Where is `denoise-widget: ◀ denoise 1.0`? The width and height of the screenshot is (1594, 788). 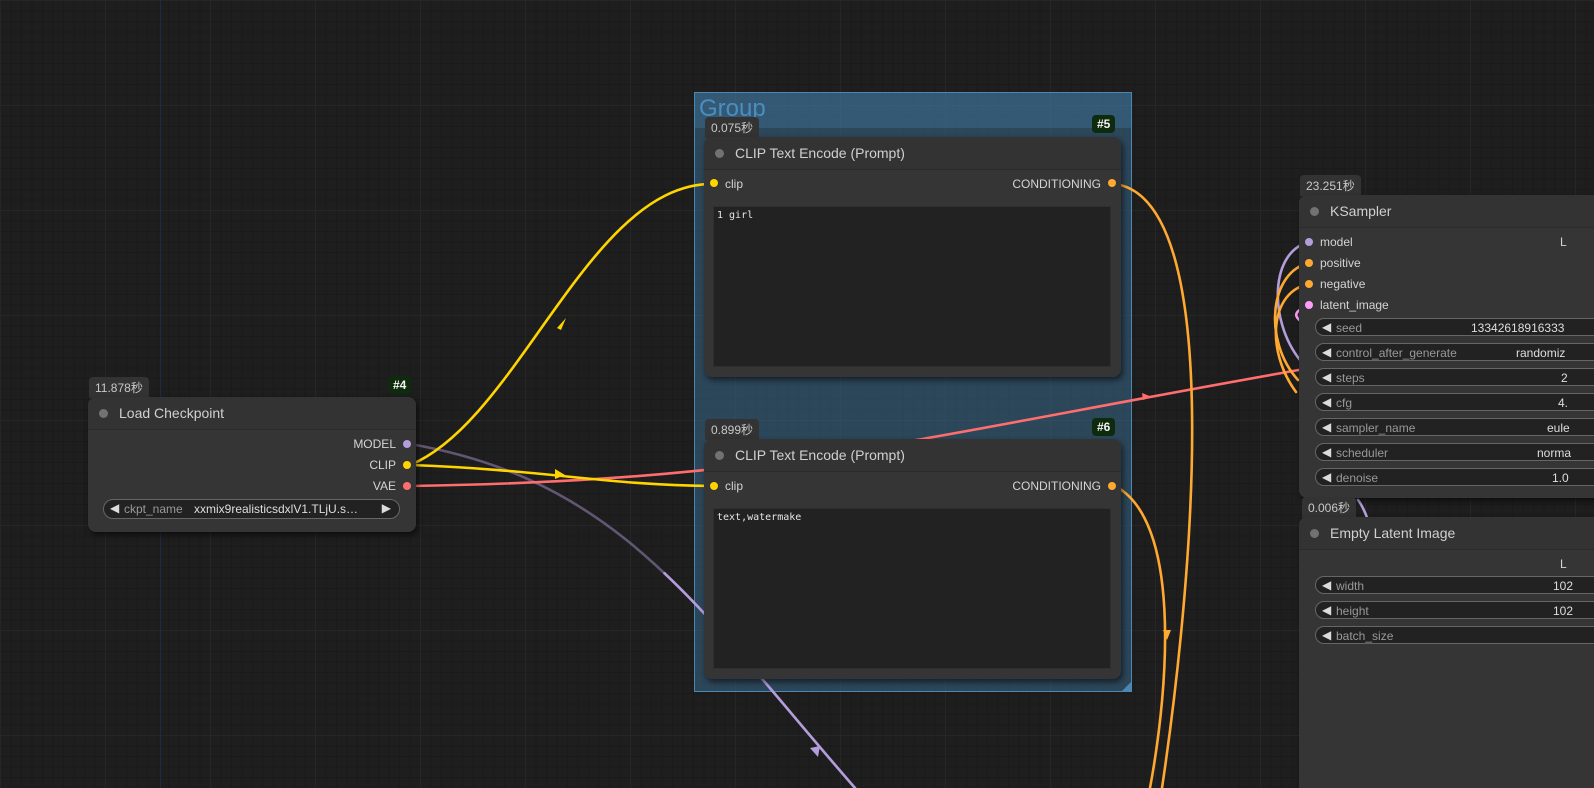
denoise-widget: ◀ denoise 1.0 is located at coordinates (1454, 477).